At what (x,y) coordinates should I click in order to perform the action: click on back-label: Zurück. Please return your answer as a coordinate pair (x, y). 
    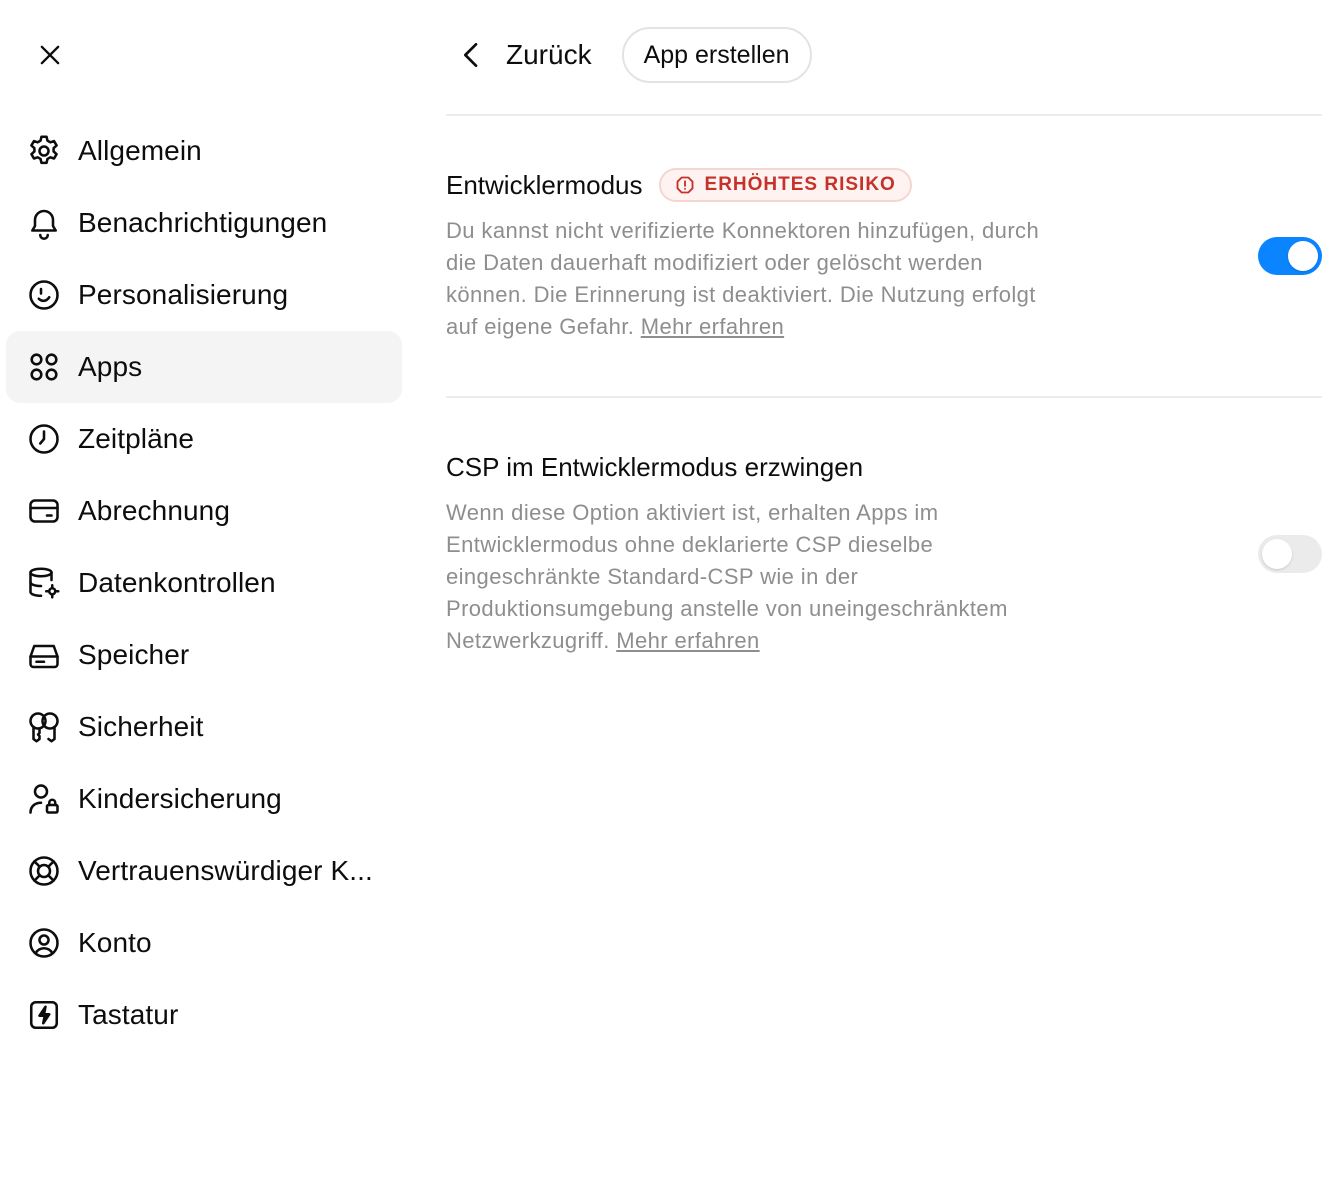
    Looking at the image, I should click on (549, 54).